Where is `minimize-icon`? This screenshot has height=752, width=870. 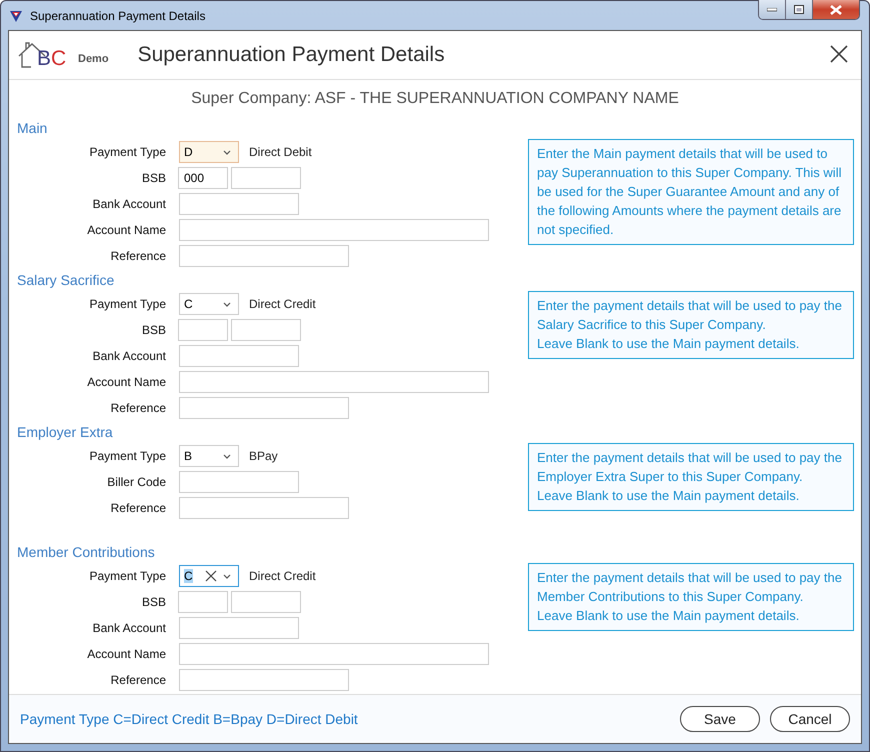 minimize-icon is located at coordinates (772, 10).